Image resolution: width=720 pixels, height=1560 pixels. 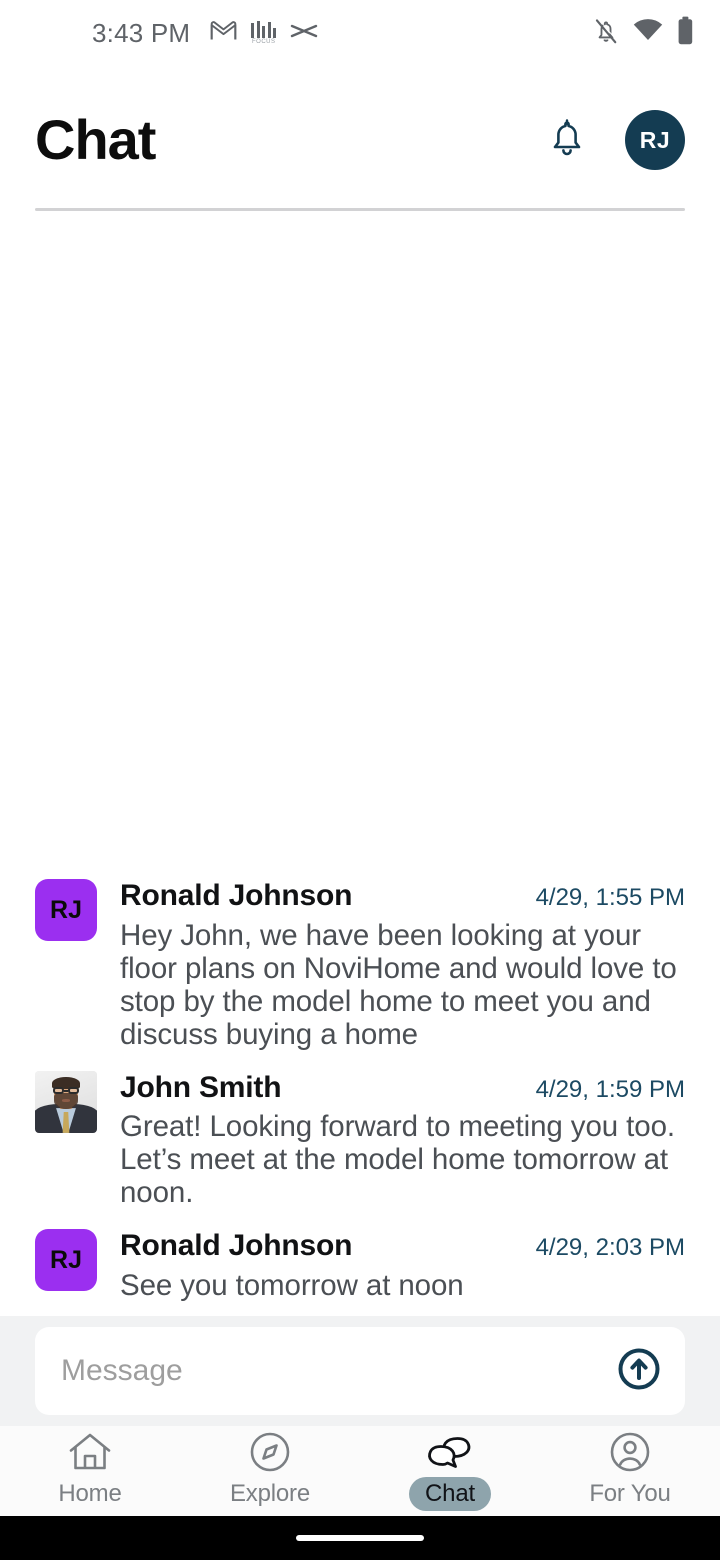 I want to click on nav-label-home: Home, so click(x=90, y=1493).